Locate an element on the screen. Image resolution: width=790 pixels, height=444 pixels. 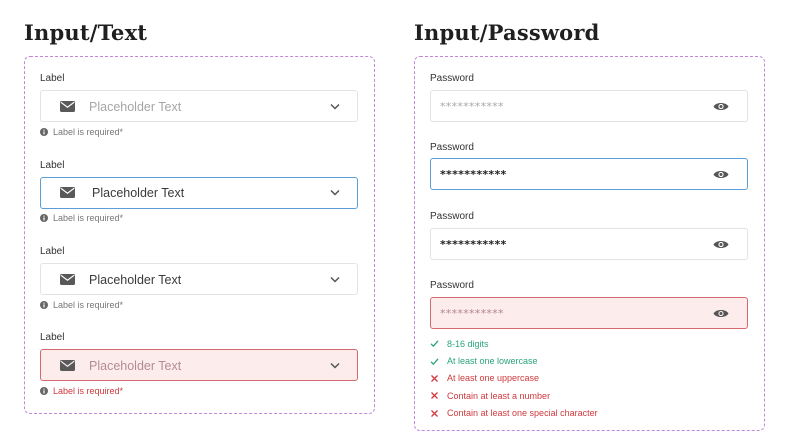
text-input-error: Placeholder Text is located at coordinates (199, 365).